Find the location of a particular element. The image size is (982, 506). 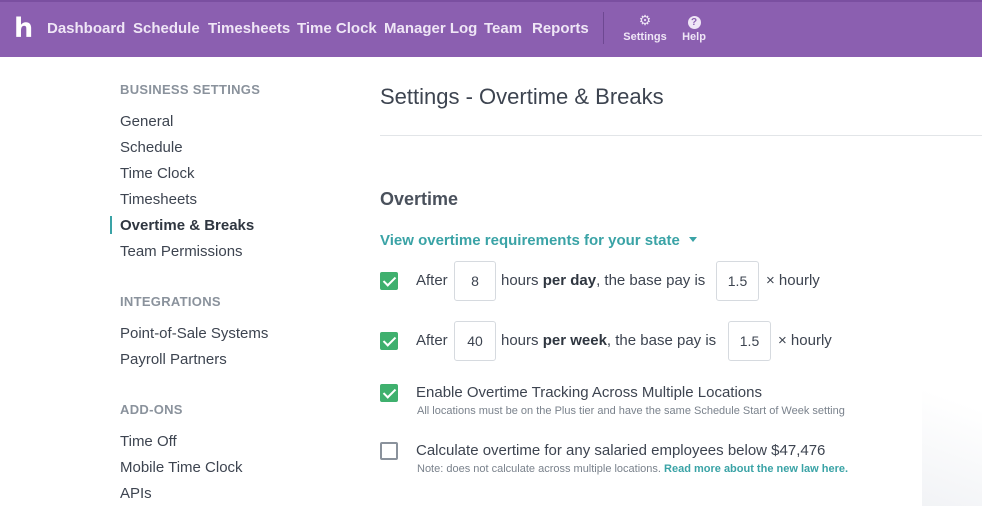

section-title-overtime: Overtime is located at coordinates (419, 199).